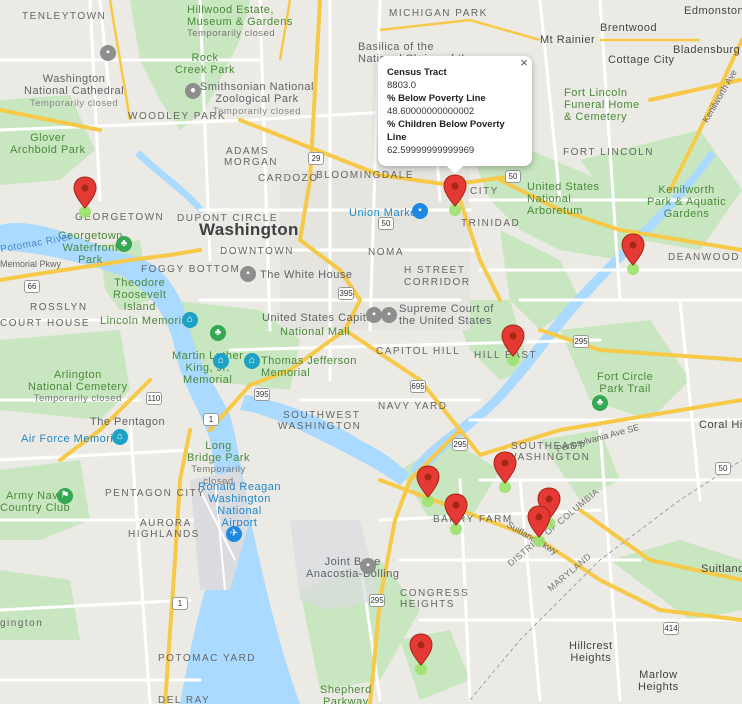 This screenshot has height=704, width=742. Describe the element at coordinates (435, 270) in the screenshot. I see `neighborhood-label: H STREET` at that location.